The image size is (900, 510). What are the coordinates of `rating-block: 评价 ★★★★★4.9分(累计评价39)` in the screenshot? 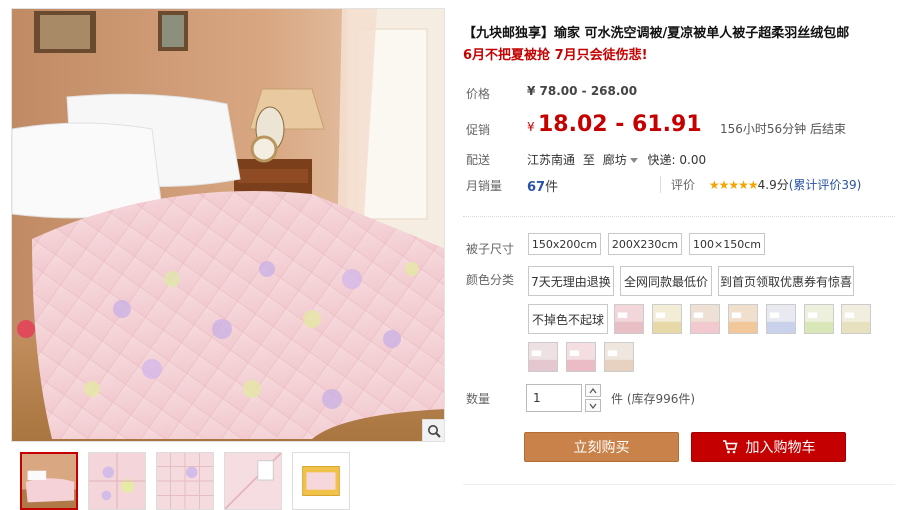 It's located at (760, 184).